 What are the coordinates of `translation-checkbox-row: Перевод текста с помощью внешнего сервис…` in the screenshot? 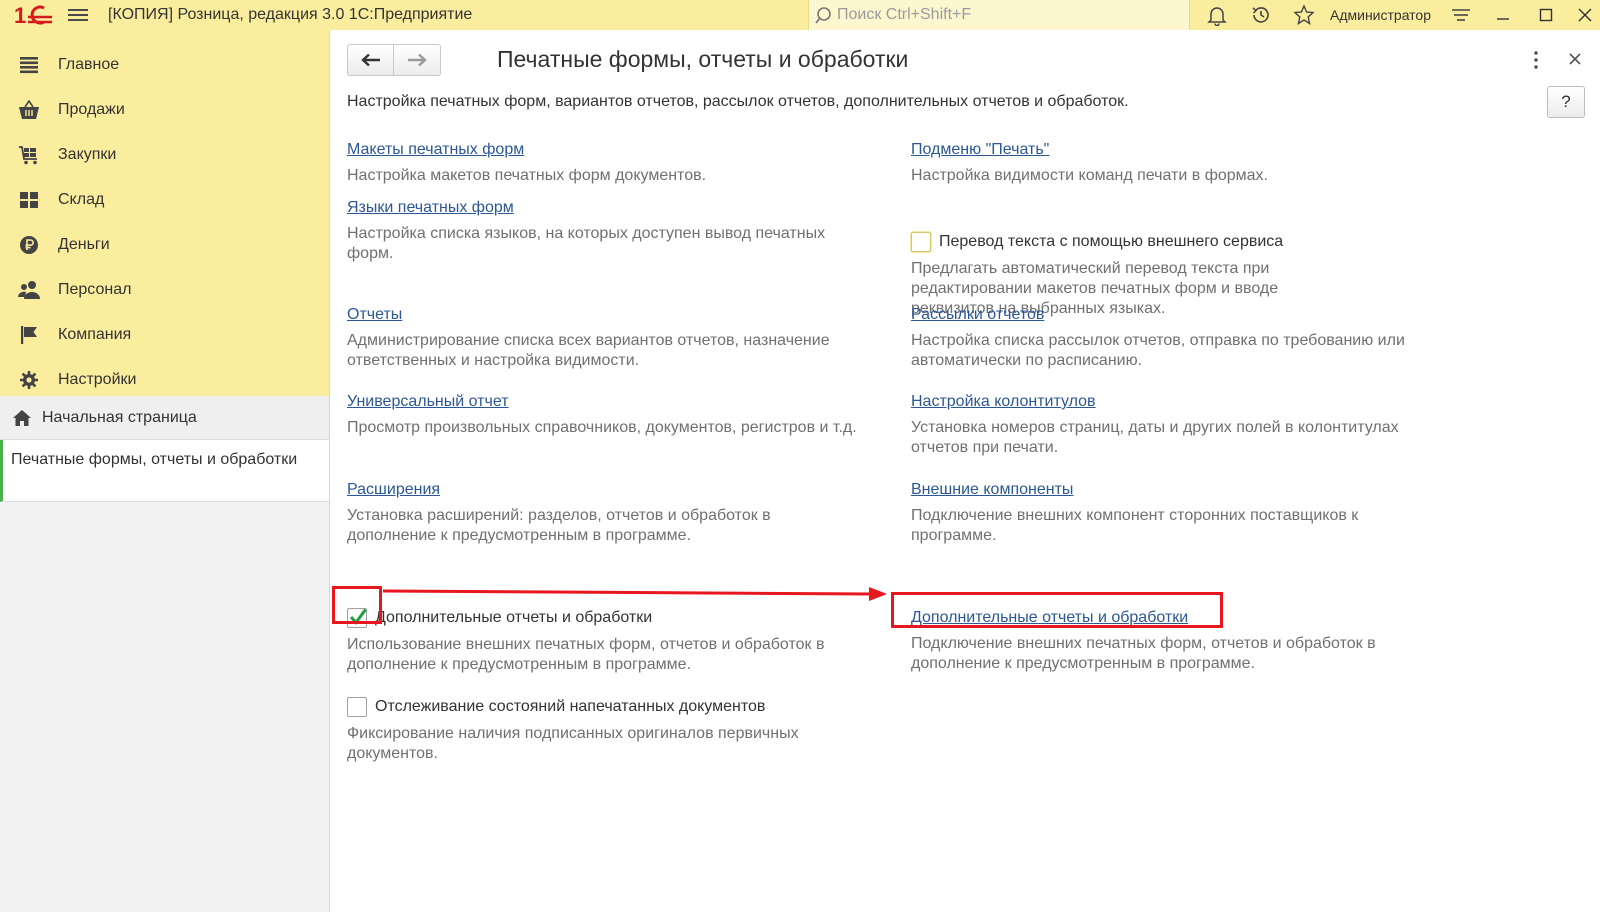 It's located at (1121, 242).